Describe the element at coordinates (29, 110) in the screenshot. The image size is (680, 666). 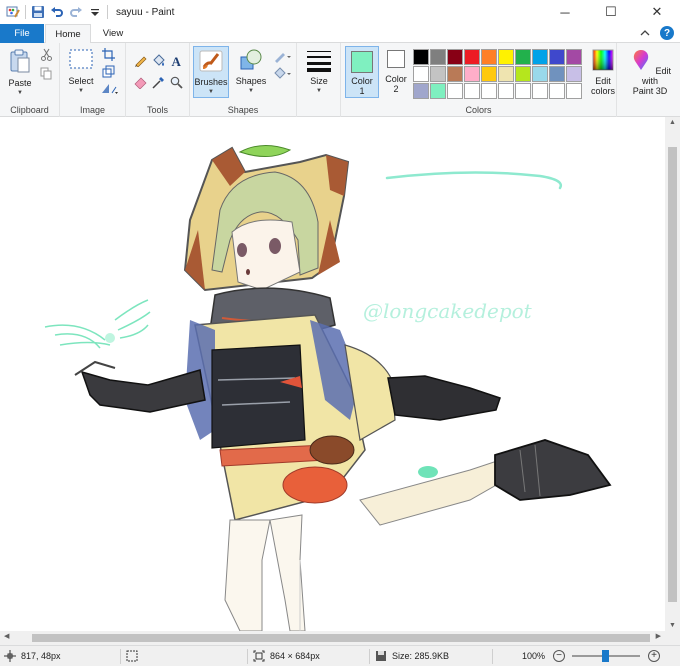
I see `clipboard-group-label: Clipboard` at that location.